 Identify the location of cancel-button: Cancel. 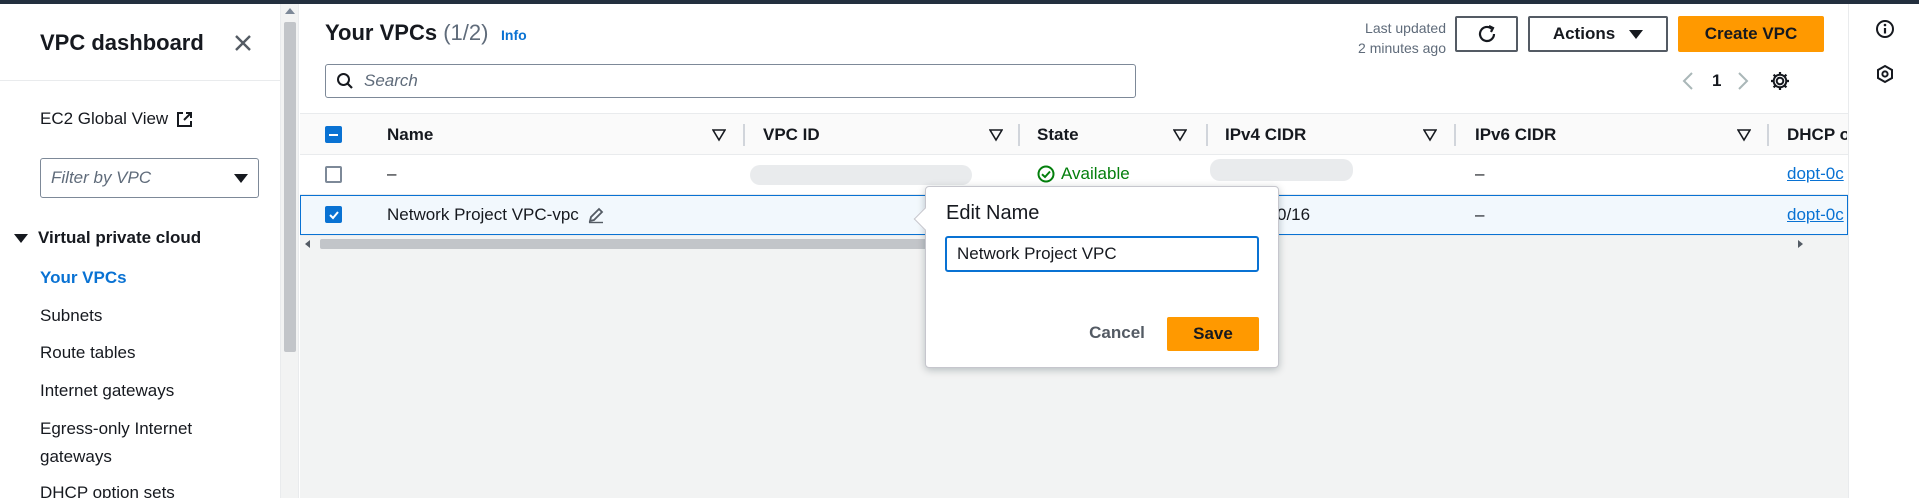
(1117, 333).